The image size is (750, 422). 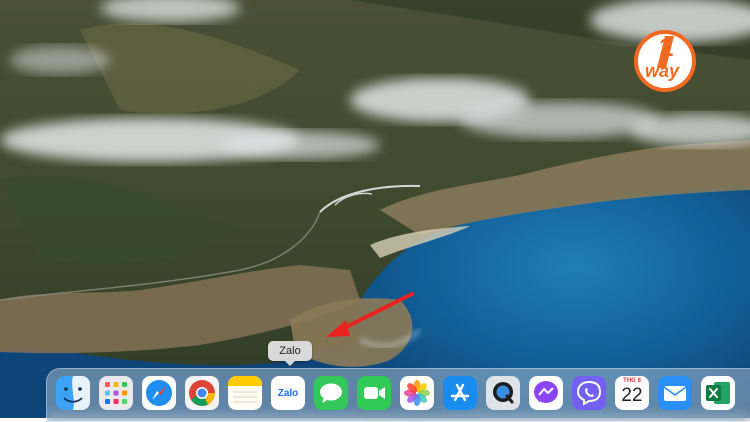 I want to click on excel-icon, so click(x=718, y=393).